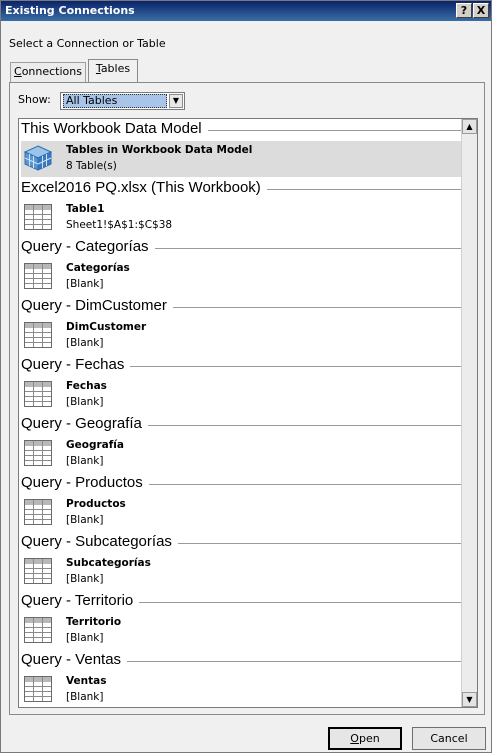 The image size is (492, 753). Describe the element at coordinates (241, 395) in the screenshot. I see `list-item: Fechas [Blank]` at that location.